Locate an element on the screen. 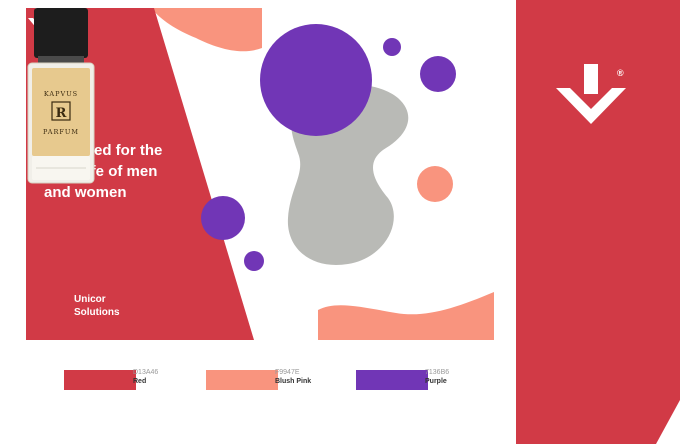 This screenshot has width=692, height=444. swatch-red-name: Red is located at coordinates (140, 381).